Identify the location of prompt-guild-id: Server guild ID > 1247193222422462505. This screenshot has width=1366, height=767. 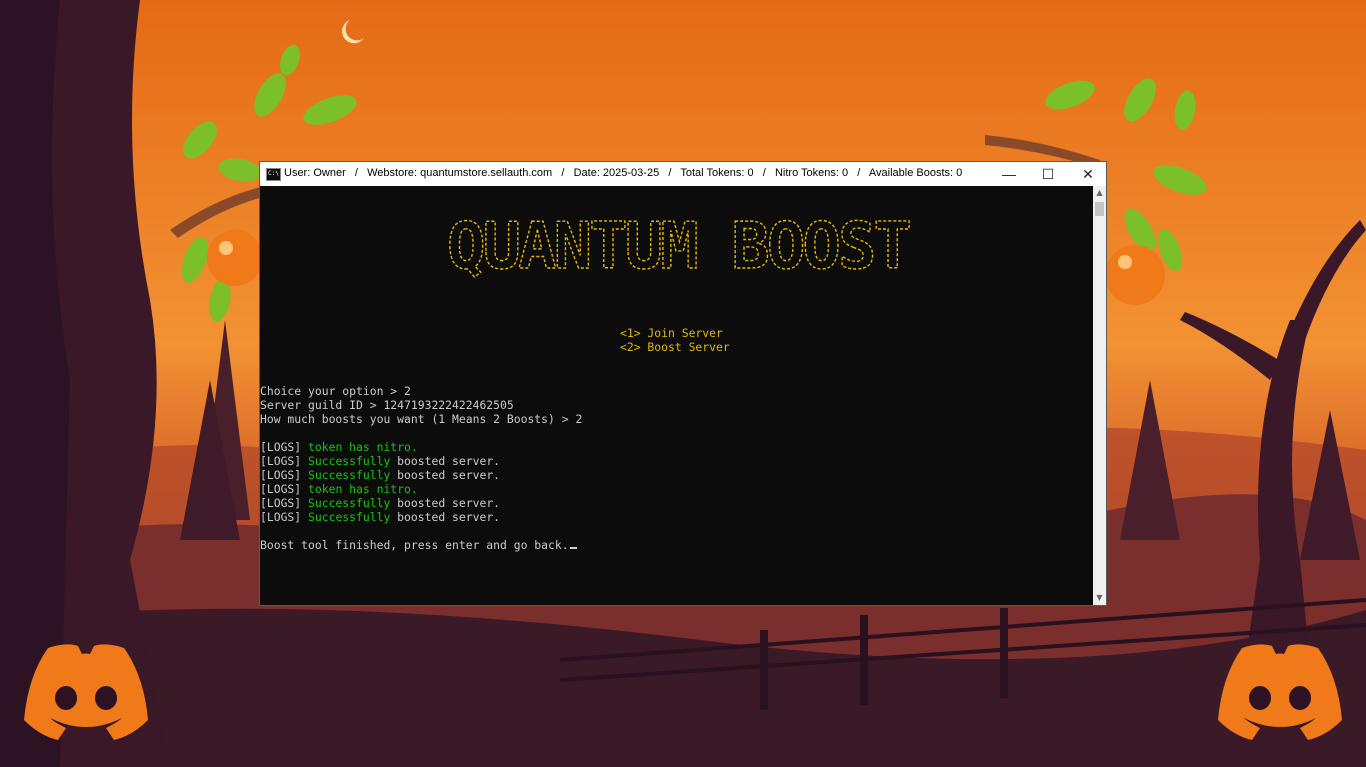
(387, 405).